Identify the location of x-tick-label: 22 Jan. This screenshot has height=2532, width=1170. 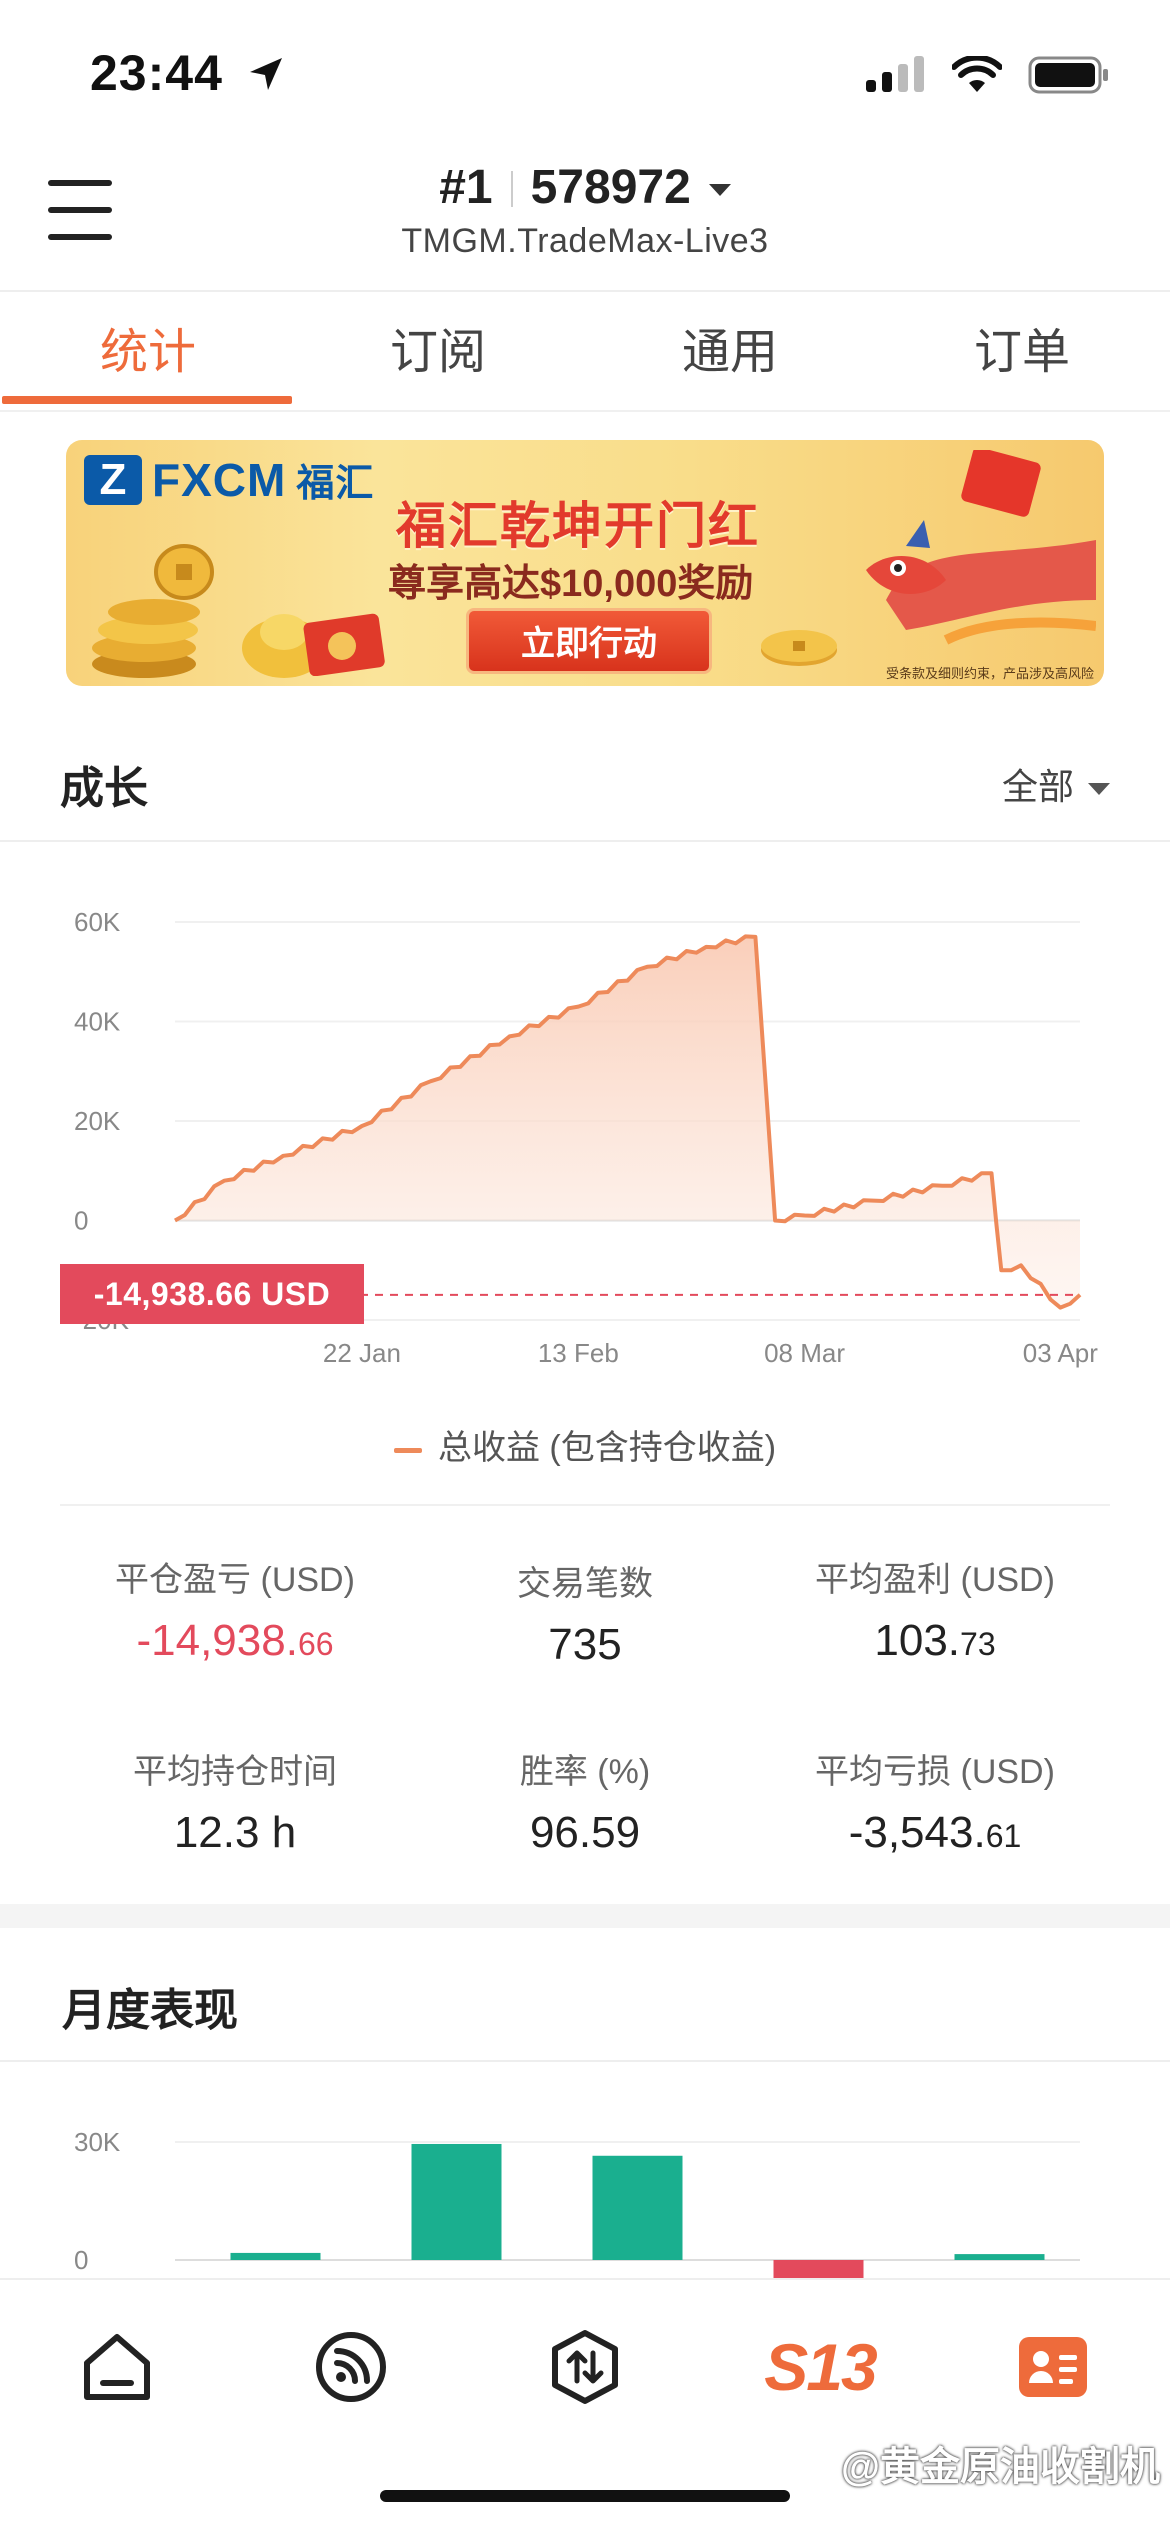
(362, 1353).